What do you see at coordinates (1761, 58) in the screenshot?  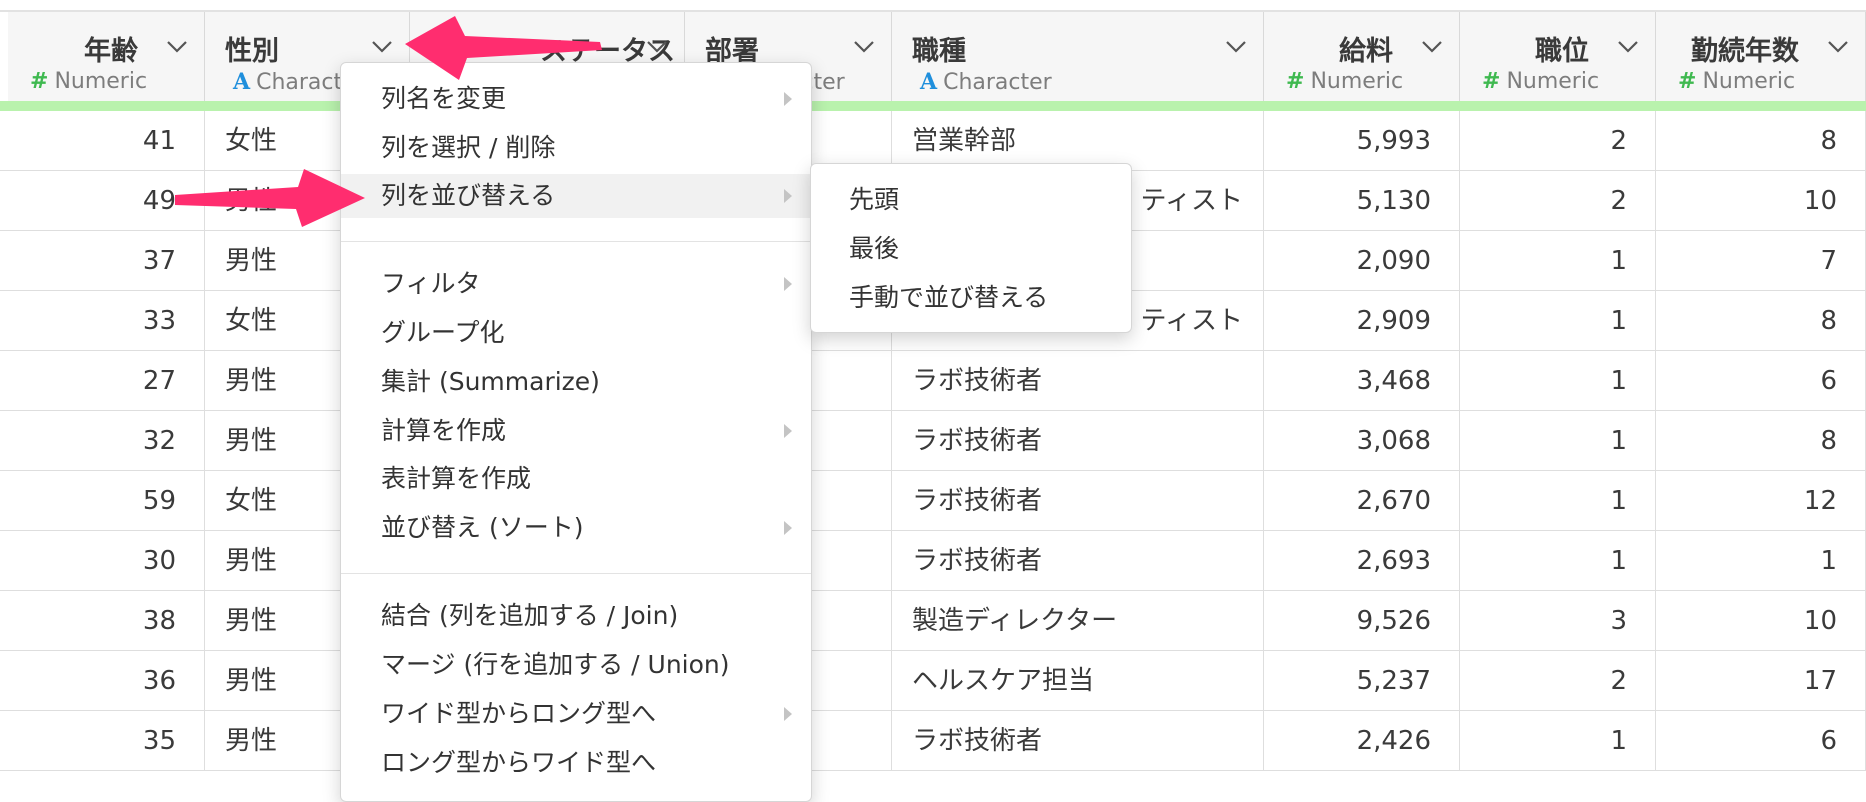 I see `column-header: 勤続年数 # Numeric` at bounding box center [1761, 58].